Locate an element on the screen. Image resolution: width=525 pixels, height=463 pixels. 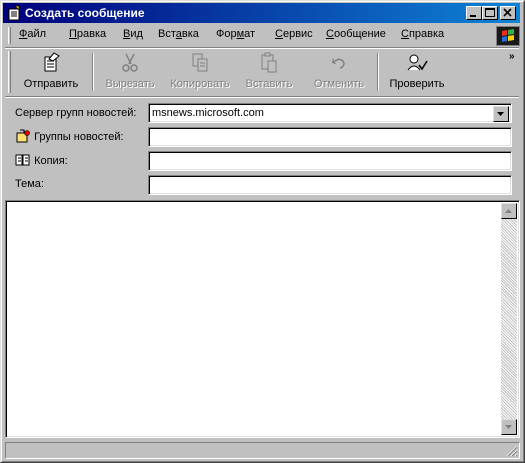
close-button is located at coordinates (508, 13).